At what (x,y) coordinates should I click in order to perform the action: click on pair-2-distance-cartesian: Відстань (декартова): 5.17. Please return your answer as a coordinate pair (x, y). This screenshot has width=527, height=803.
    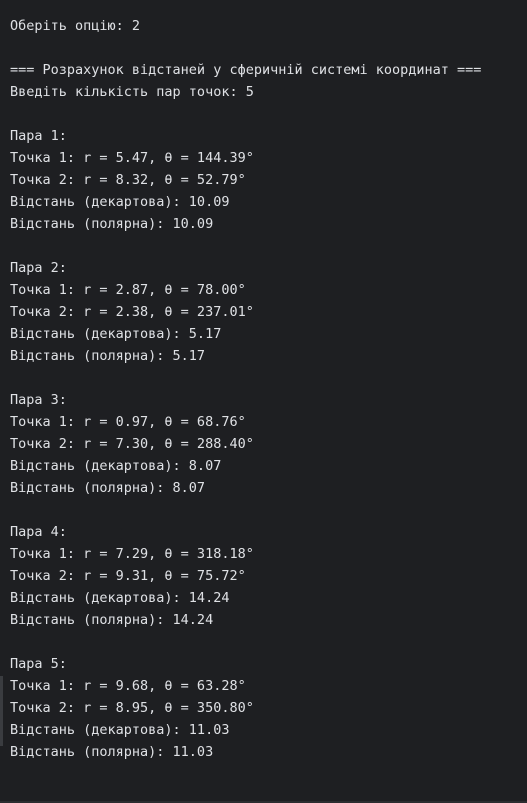
    Looking at the image, I should click on (116, 334).